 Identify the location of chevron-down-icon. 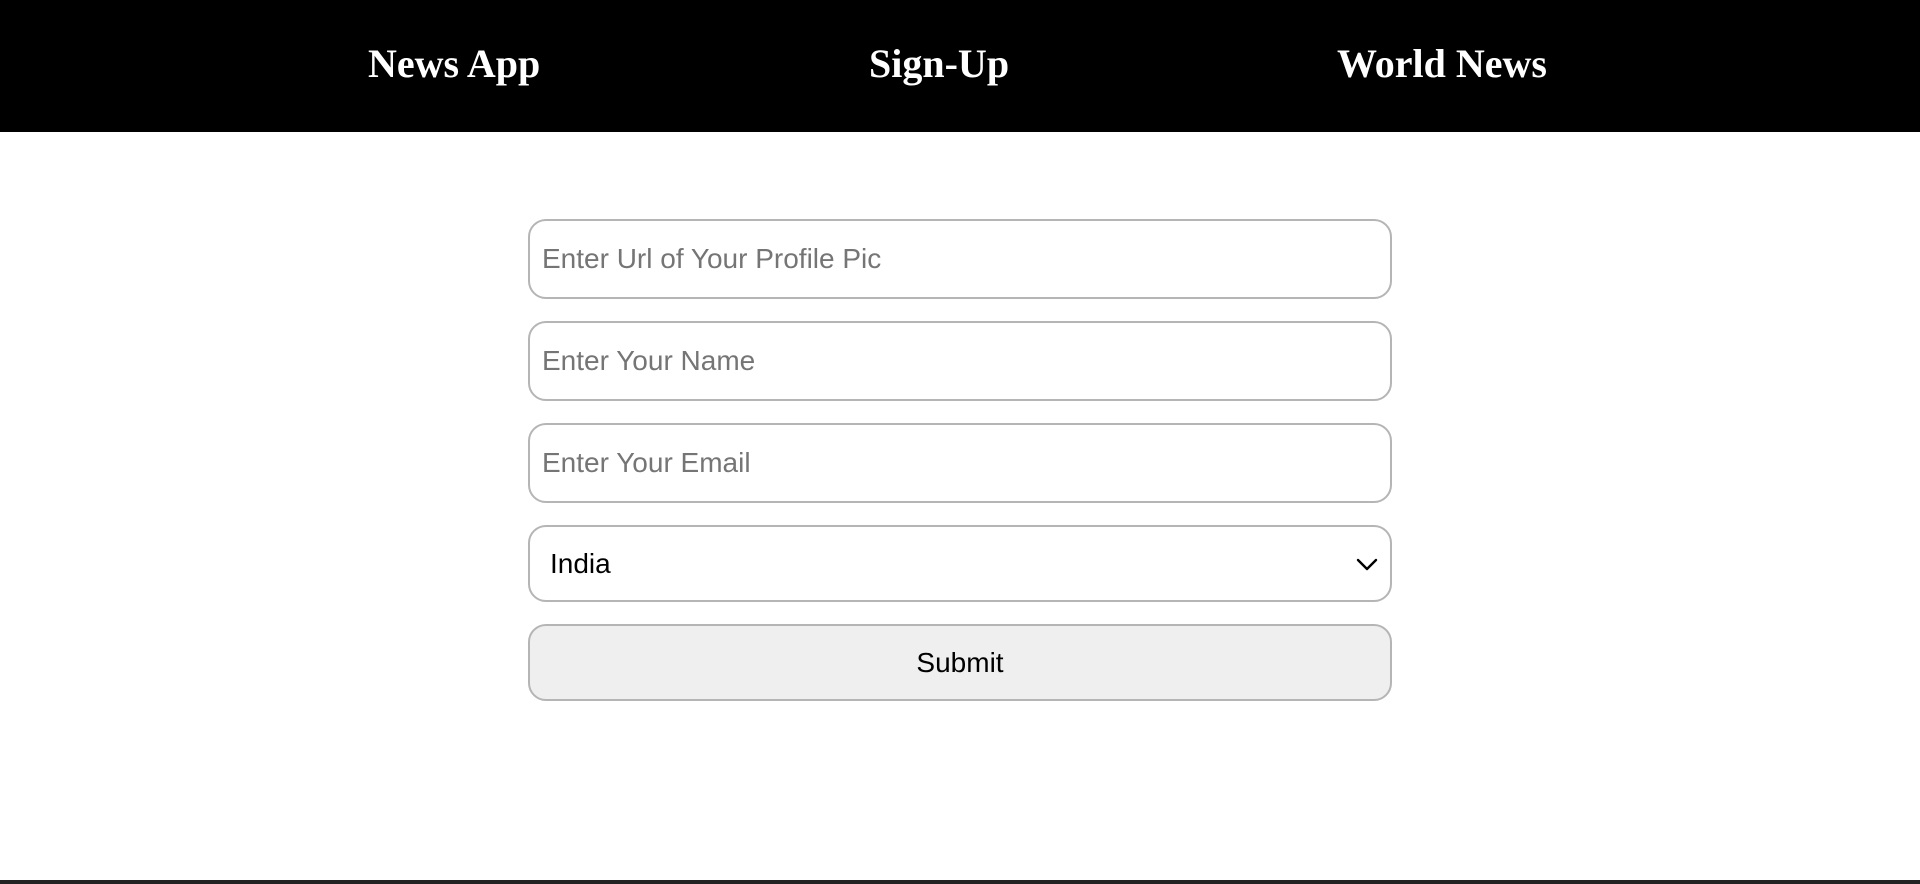
(1367, 564).